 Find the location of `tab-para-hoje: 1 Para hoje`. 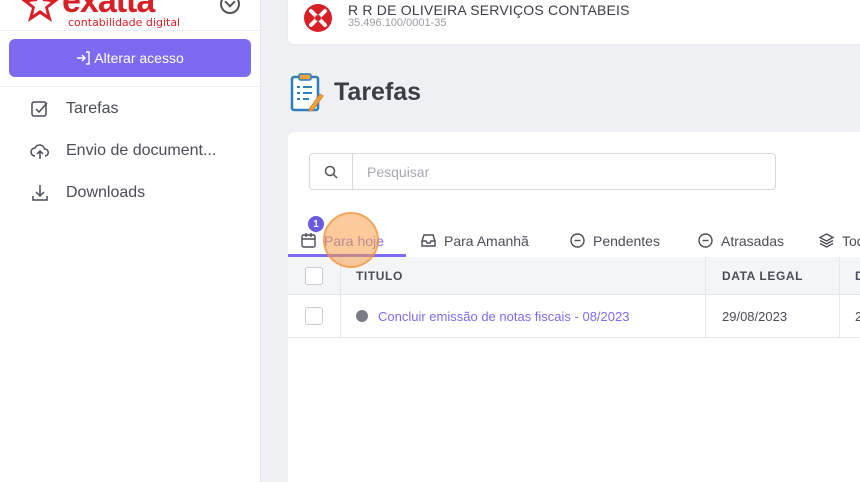

tab-para-hoje: 1 Para hoje is located at coordinates (342, 236).